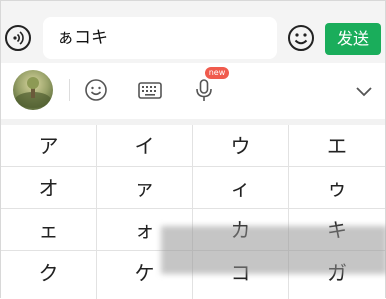 This screenshot has height=299, width=386. Describe the element at coordinates (204, 90) in the screenshot. I see `microphone-icon` at that location.